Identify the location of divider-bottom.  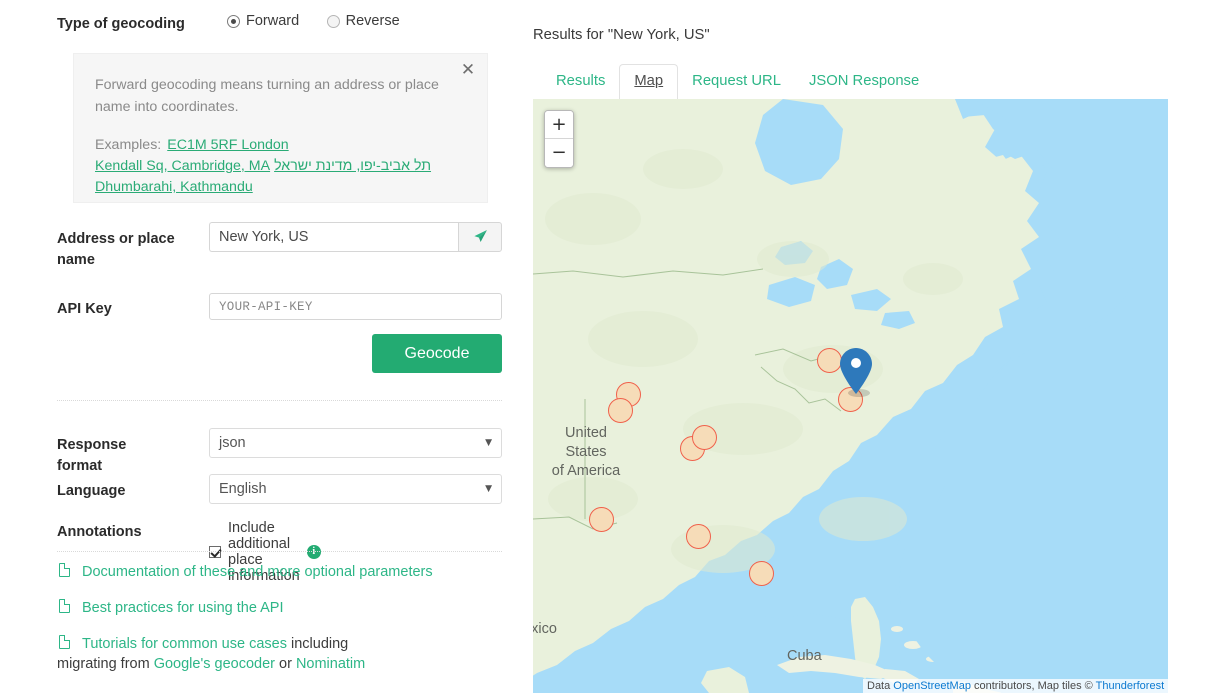
(279, 551).